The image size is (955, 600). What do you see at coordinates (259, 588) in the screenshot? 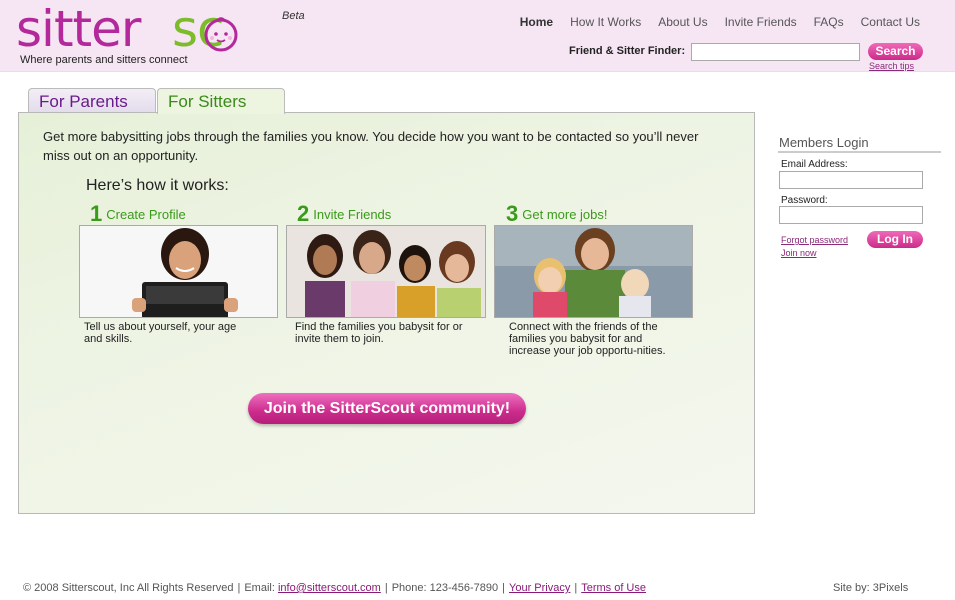
I see `email-prefix: Email:` at bounding box center [259, 588].